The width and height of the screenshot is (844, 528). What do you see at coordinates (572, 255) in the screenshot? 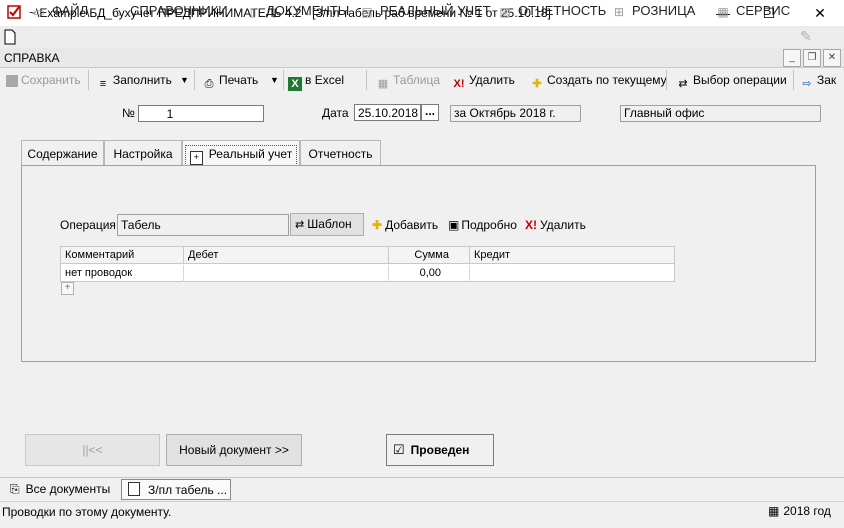
I see `column-header-credit: Кредит` at bounding box center [572, 255].